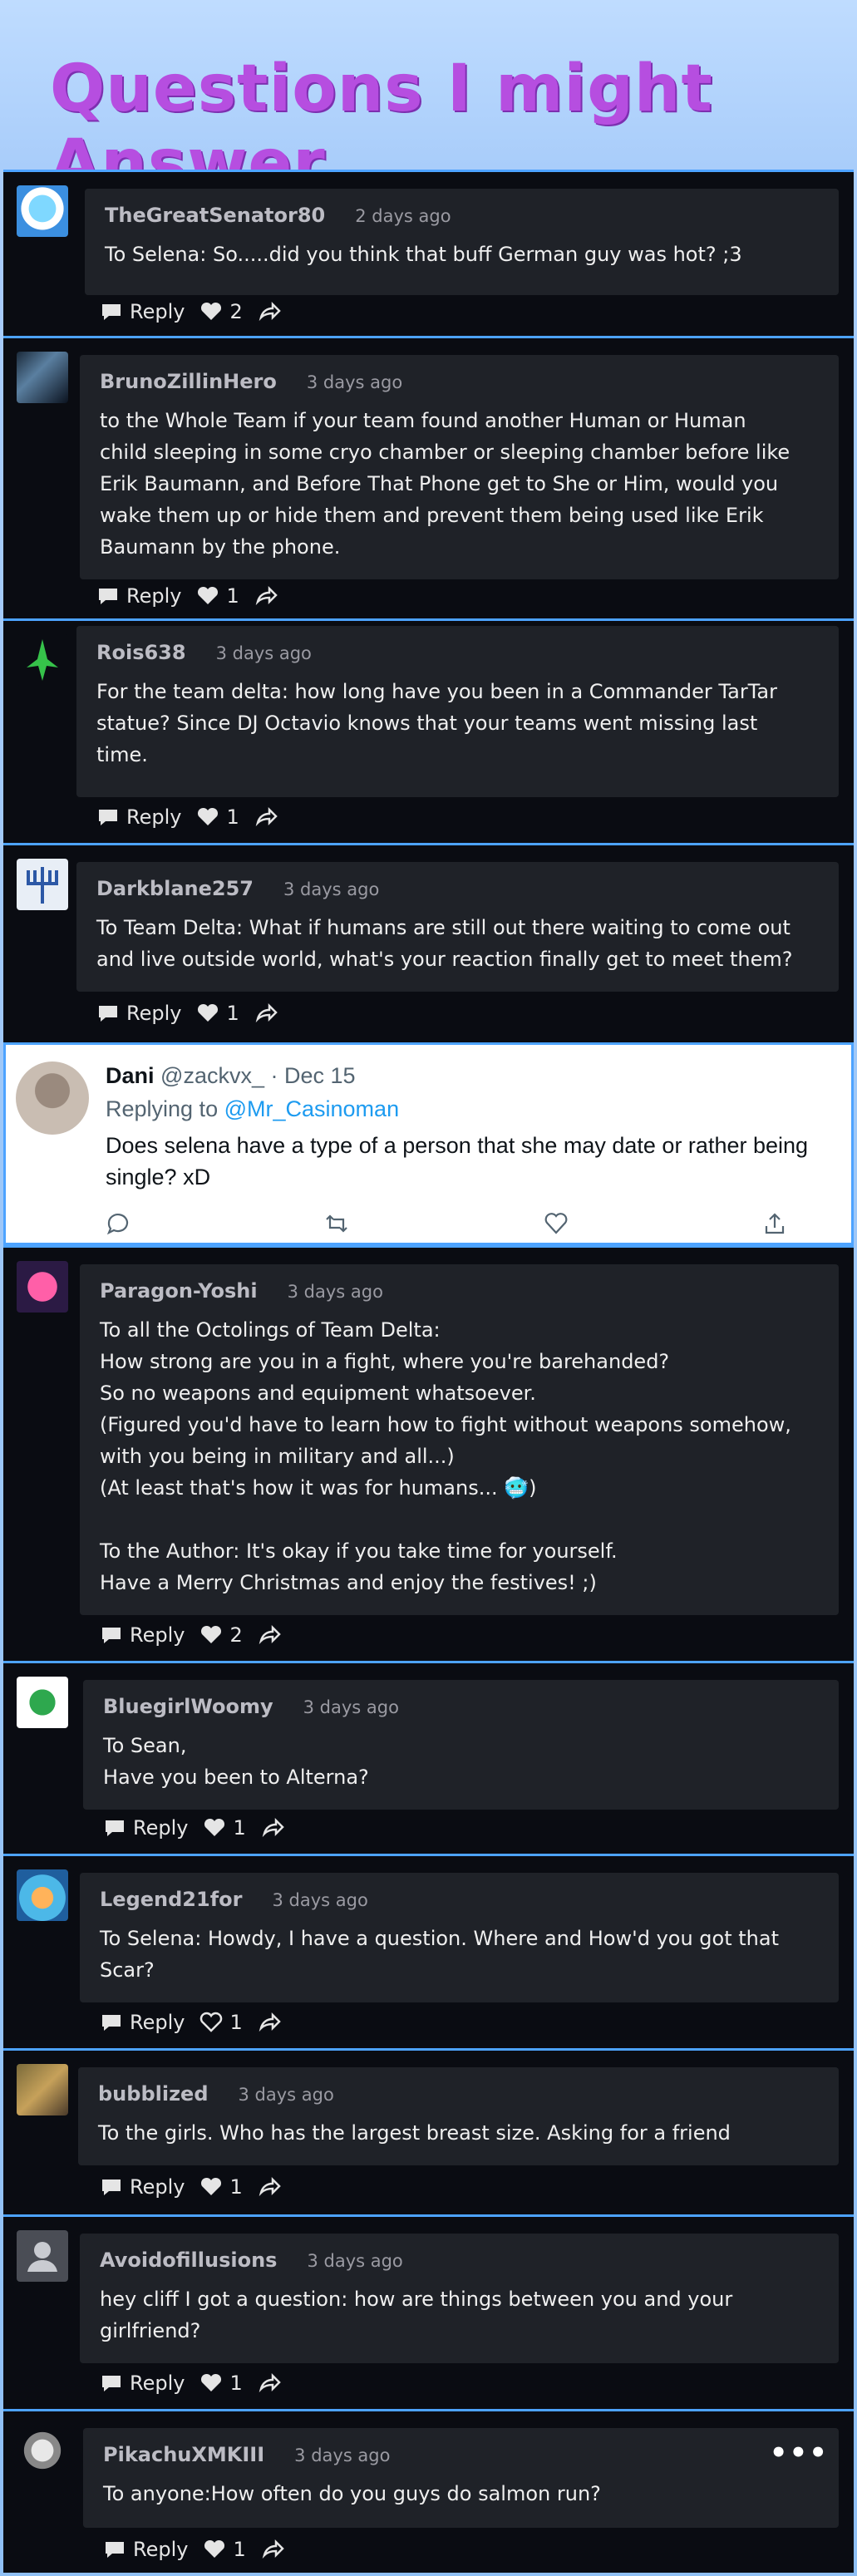 This screenshot has height=2576, width=857. I want to click on username: Avoidofillusions, so click(188, 2260).